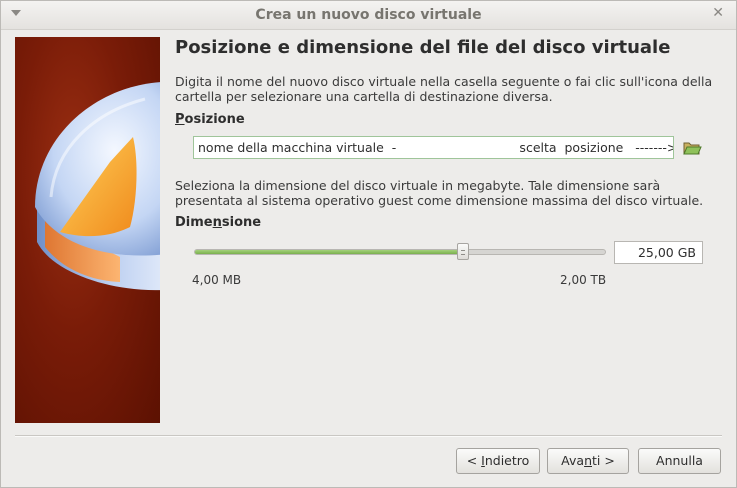 Image resolution: width=737 pixels, height=488 pixels. Describe the element at coordinates (679, 461) in the screenshot. I see `cancel-button: Annulla` at that location.